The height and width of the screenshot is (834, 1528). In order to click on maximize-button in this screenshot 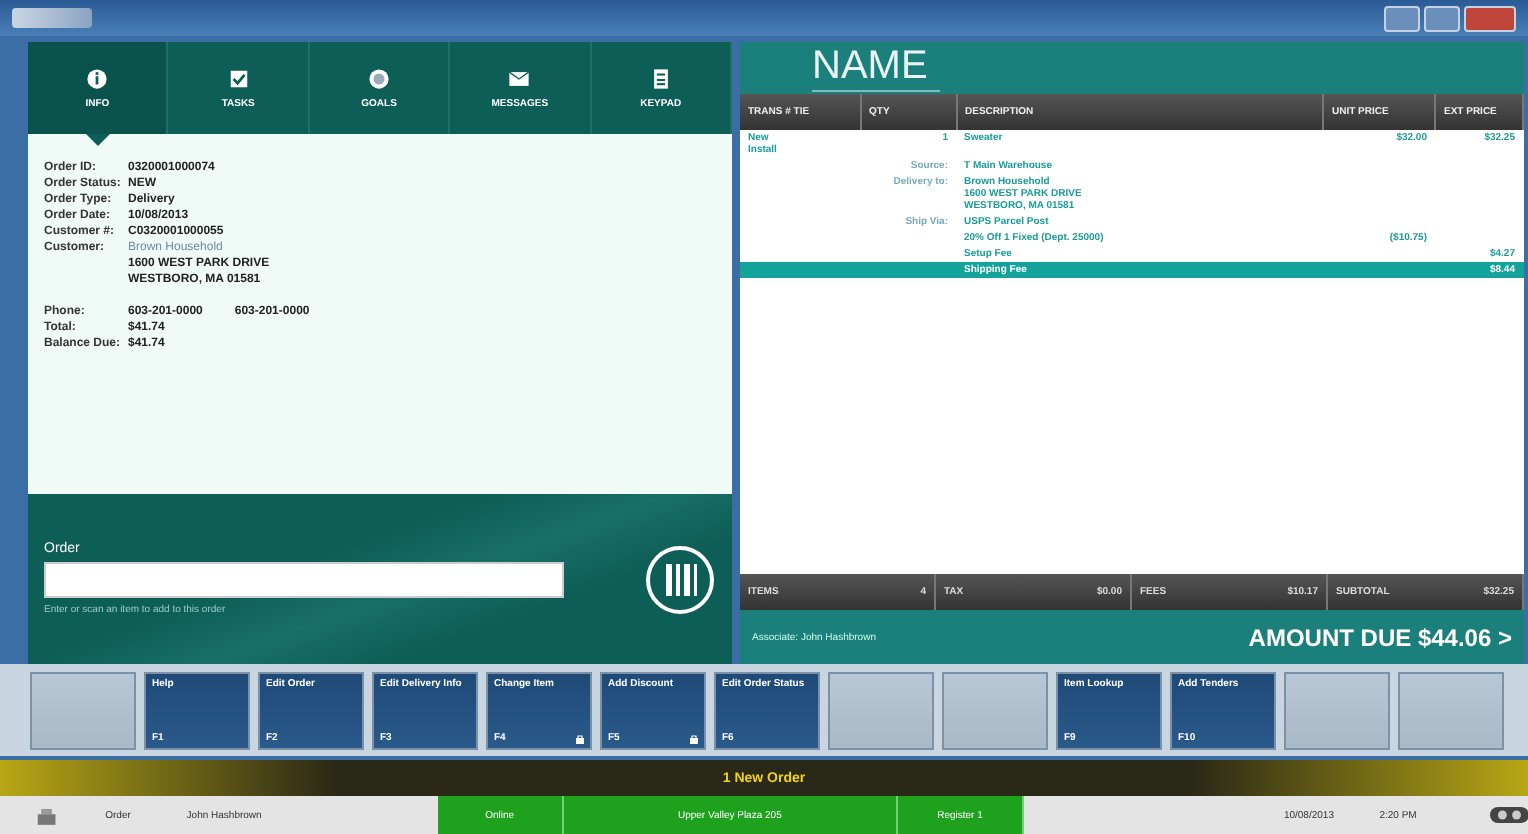, I will do `click(1442, 18)`.